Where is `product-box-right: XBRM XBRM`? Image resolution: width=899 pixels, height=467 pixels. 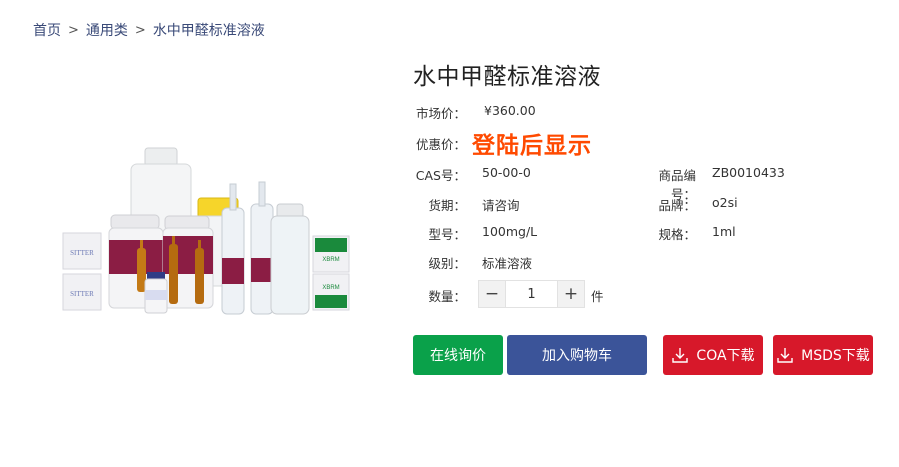
product-box-right: XBRM XBRM is located at coordinates (331, 273).